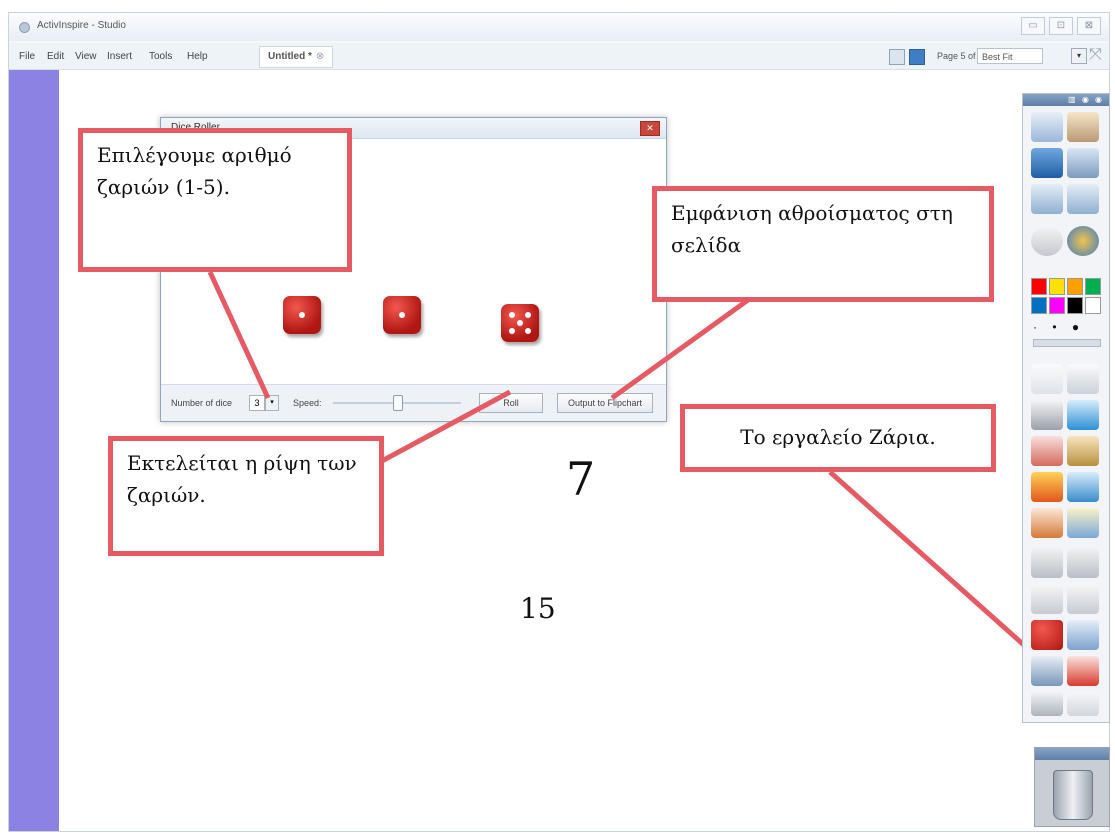  Describe the element at coordinates (1083, 451) in the screenshot. I see `fill-icon` at that location.